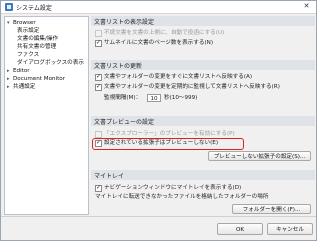 The height and width of the screenshot is (241, 320). Describe the element at coordinates (24, 87) in the screenshot. I see `tree-item-label: 共通設定` at that location.